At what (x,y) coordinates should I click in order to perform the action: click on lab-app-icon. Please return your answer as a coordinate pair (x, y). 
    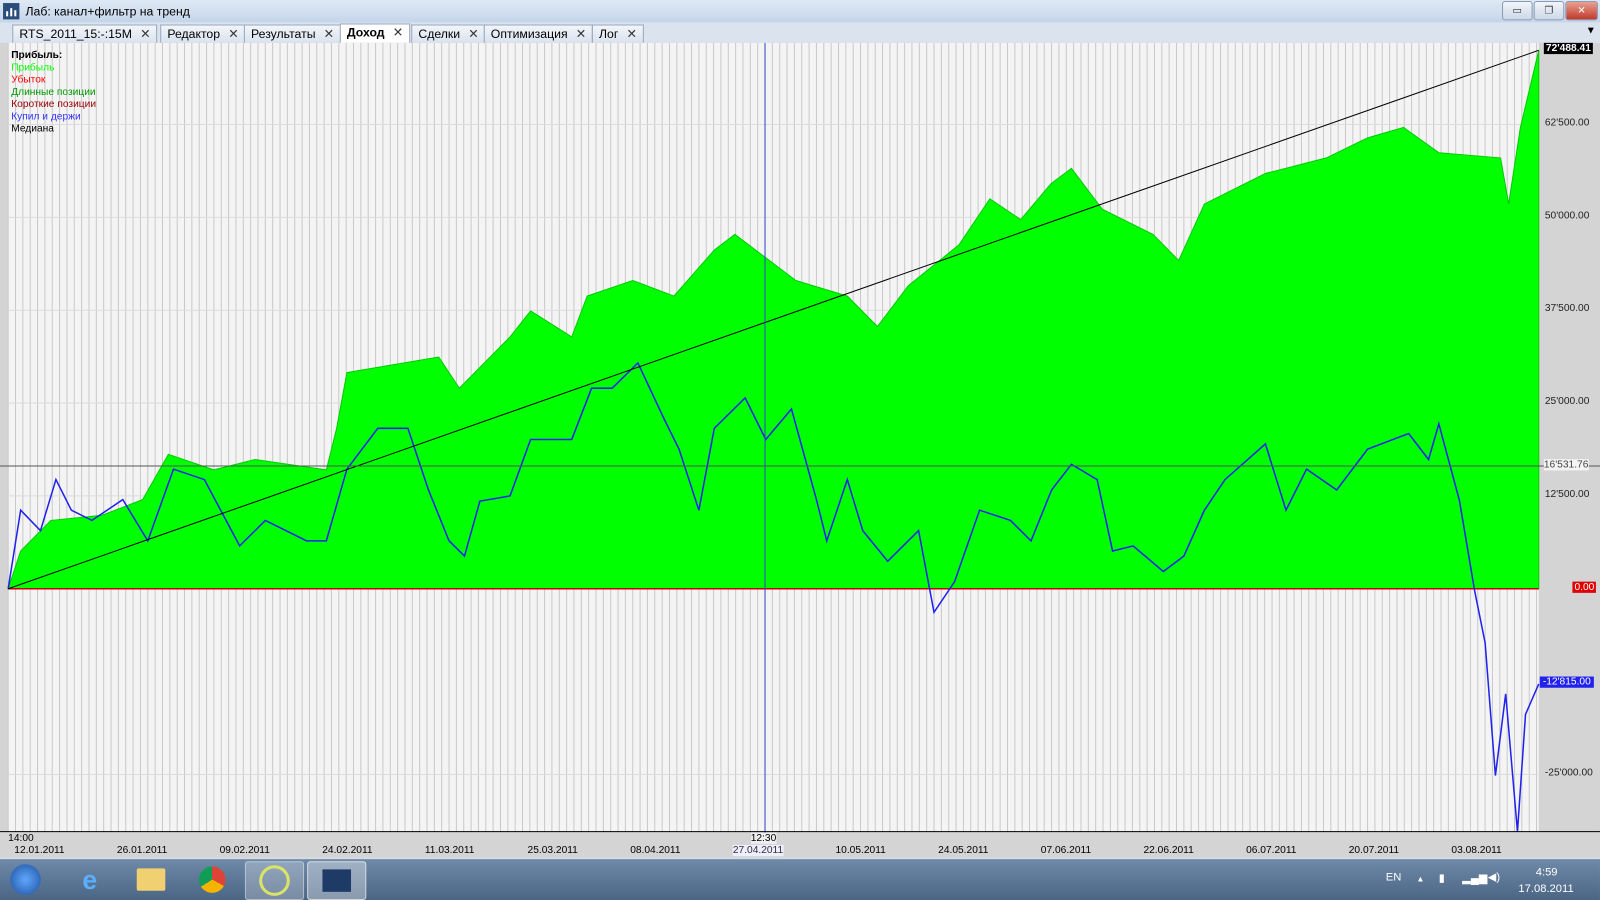
    Looking at the image, I should click on (337, 880).